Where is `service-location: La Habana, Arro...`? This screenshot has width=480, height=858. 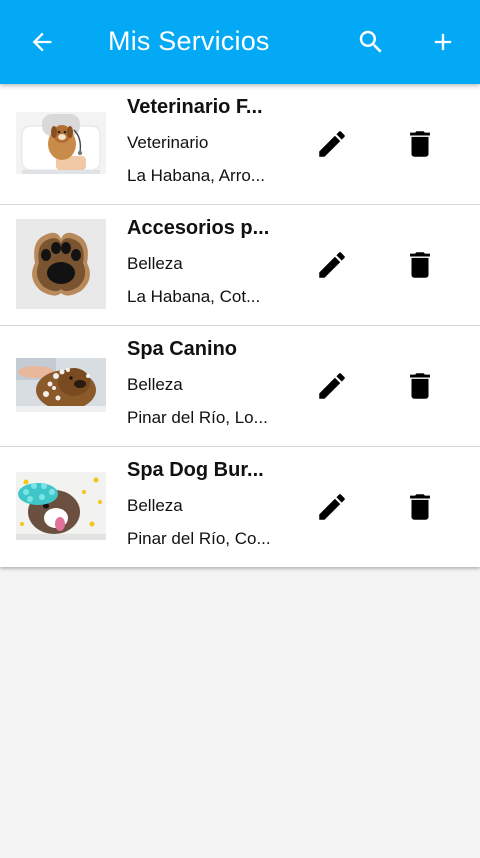 service-location: La Habana, Arro... is located at coordinates (196, 175).